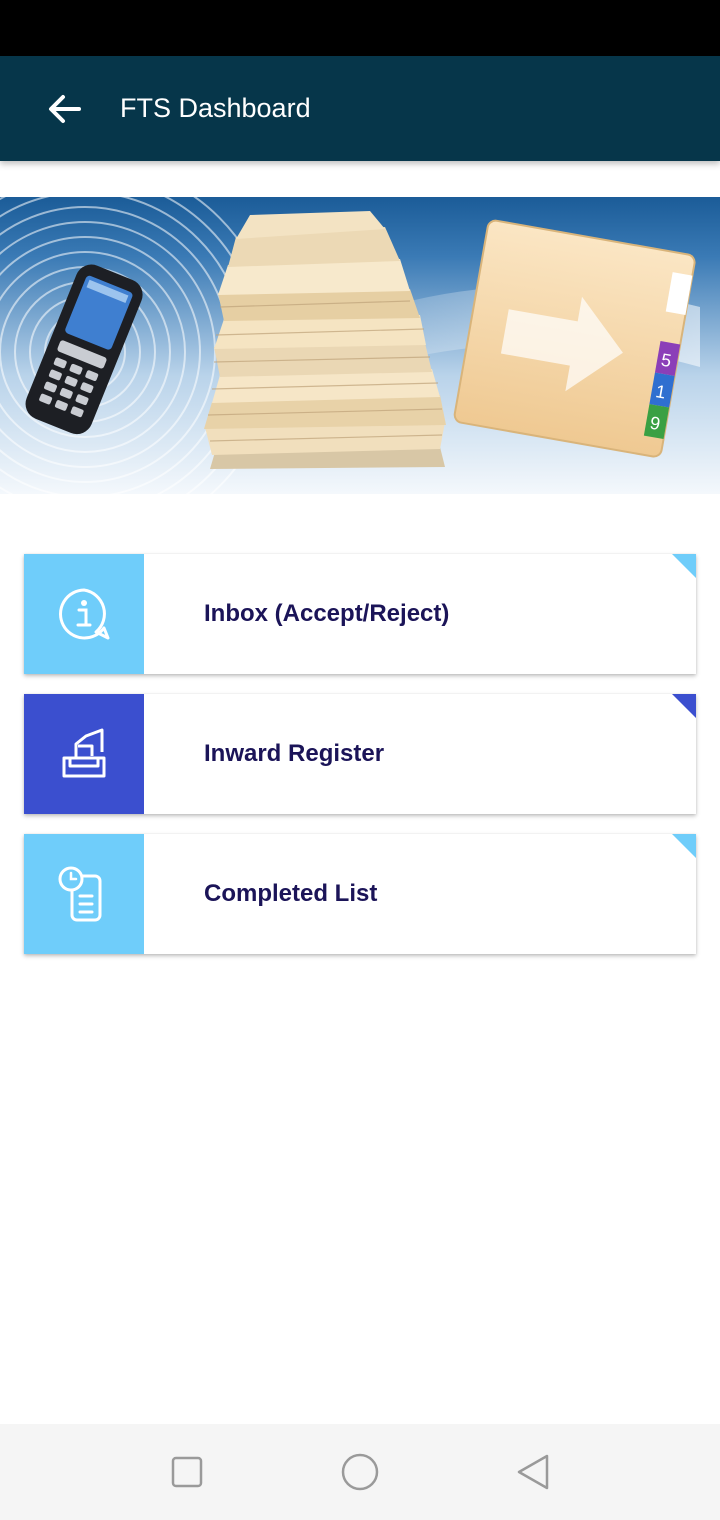 The height and width of the screenshot is (1520, 720). Describe the element at coordinates (360, 108) in the screenshot. I see `app-bar: FTS Dashboard` at that location.